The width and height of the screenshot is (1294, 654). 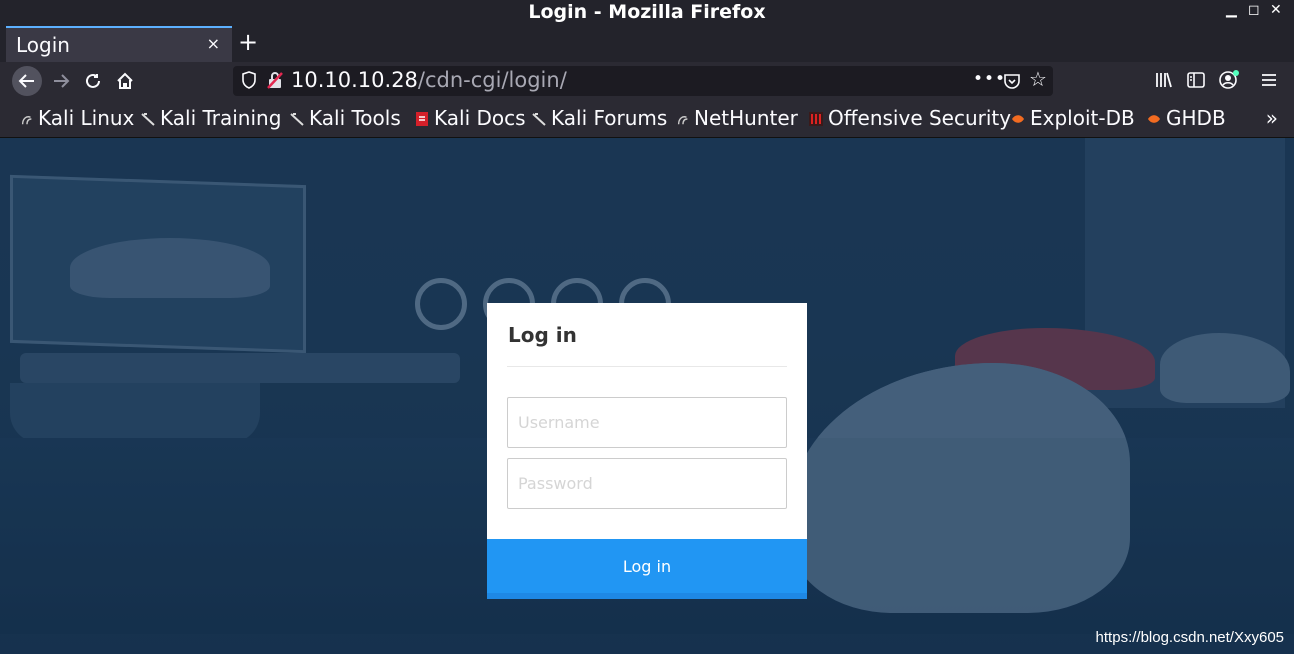 I want to click on url-host: 10.10.10.28, so click(x=354, y=80).